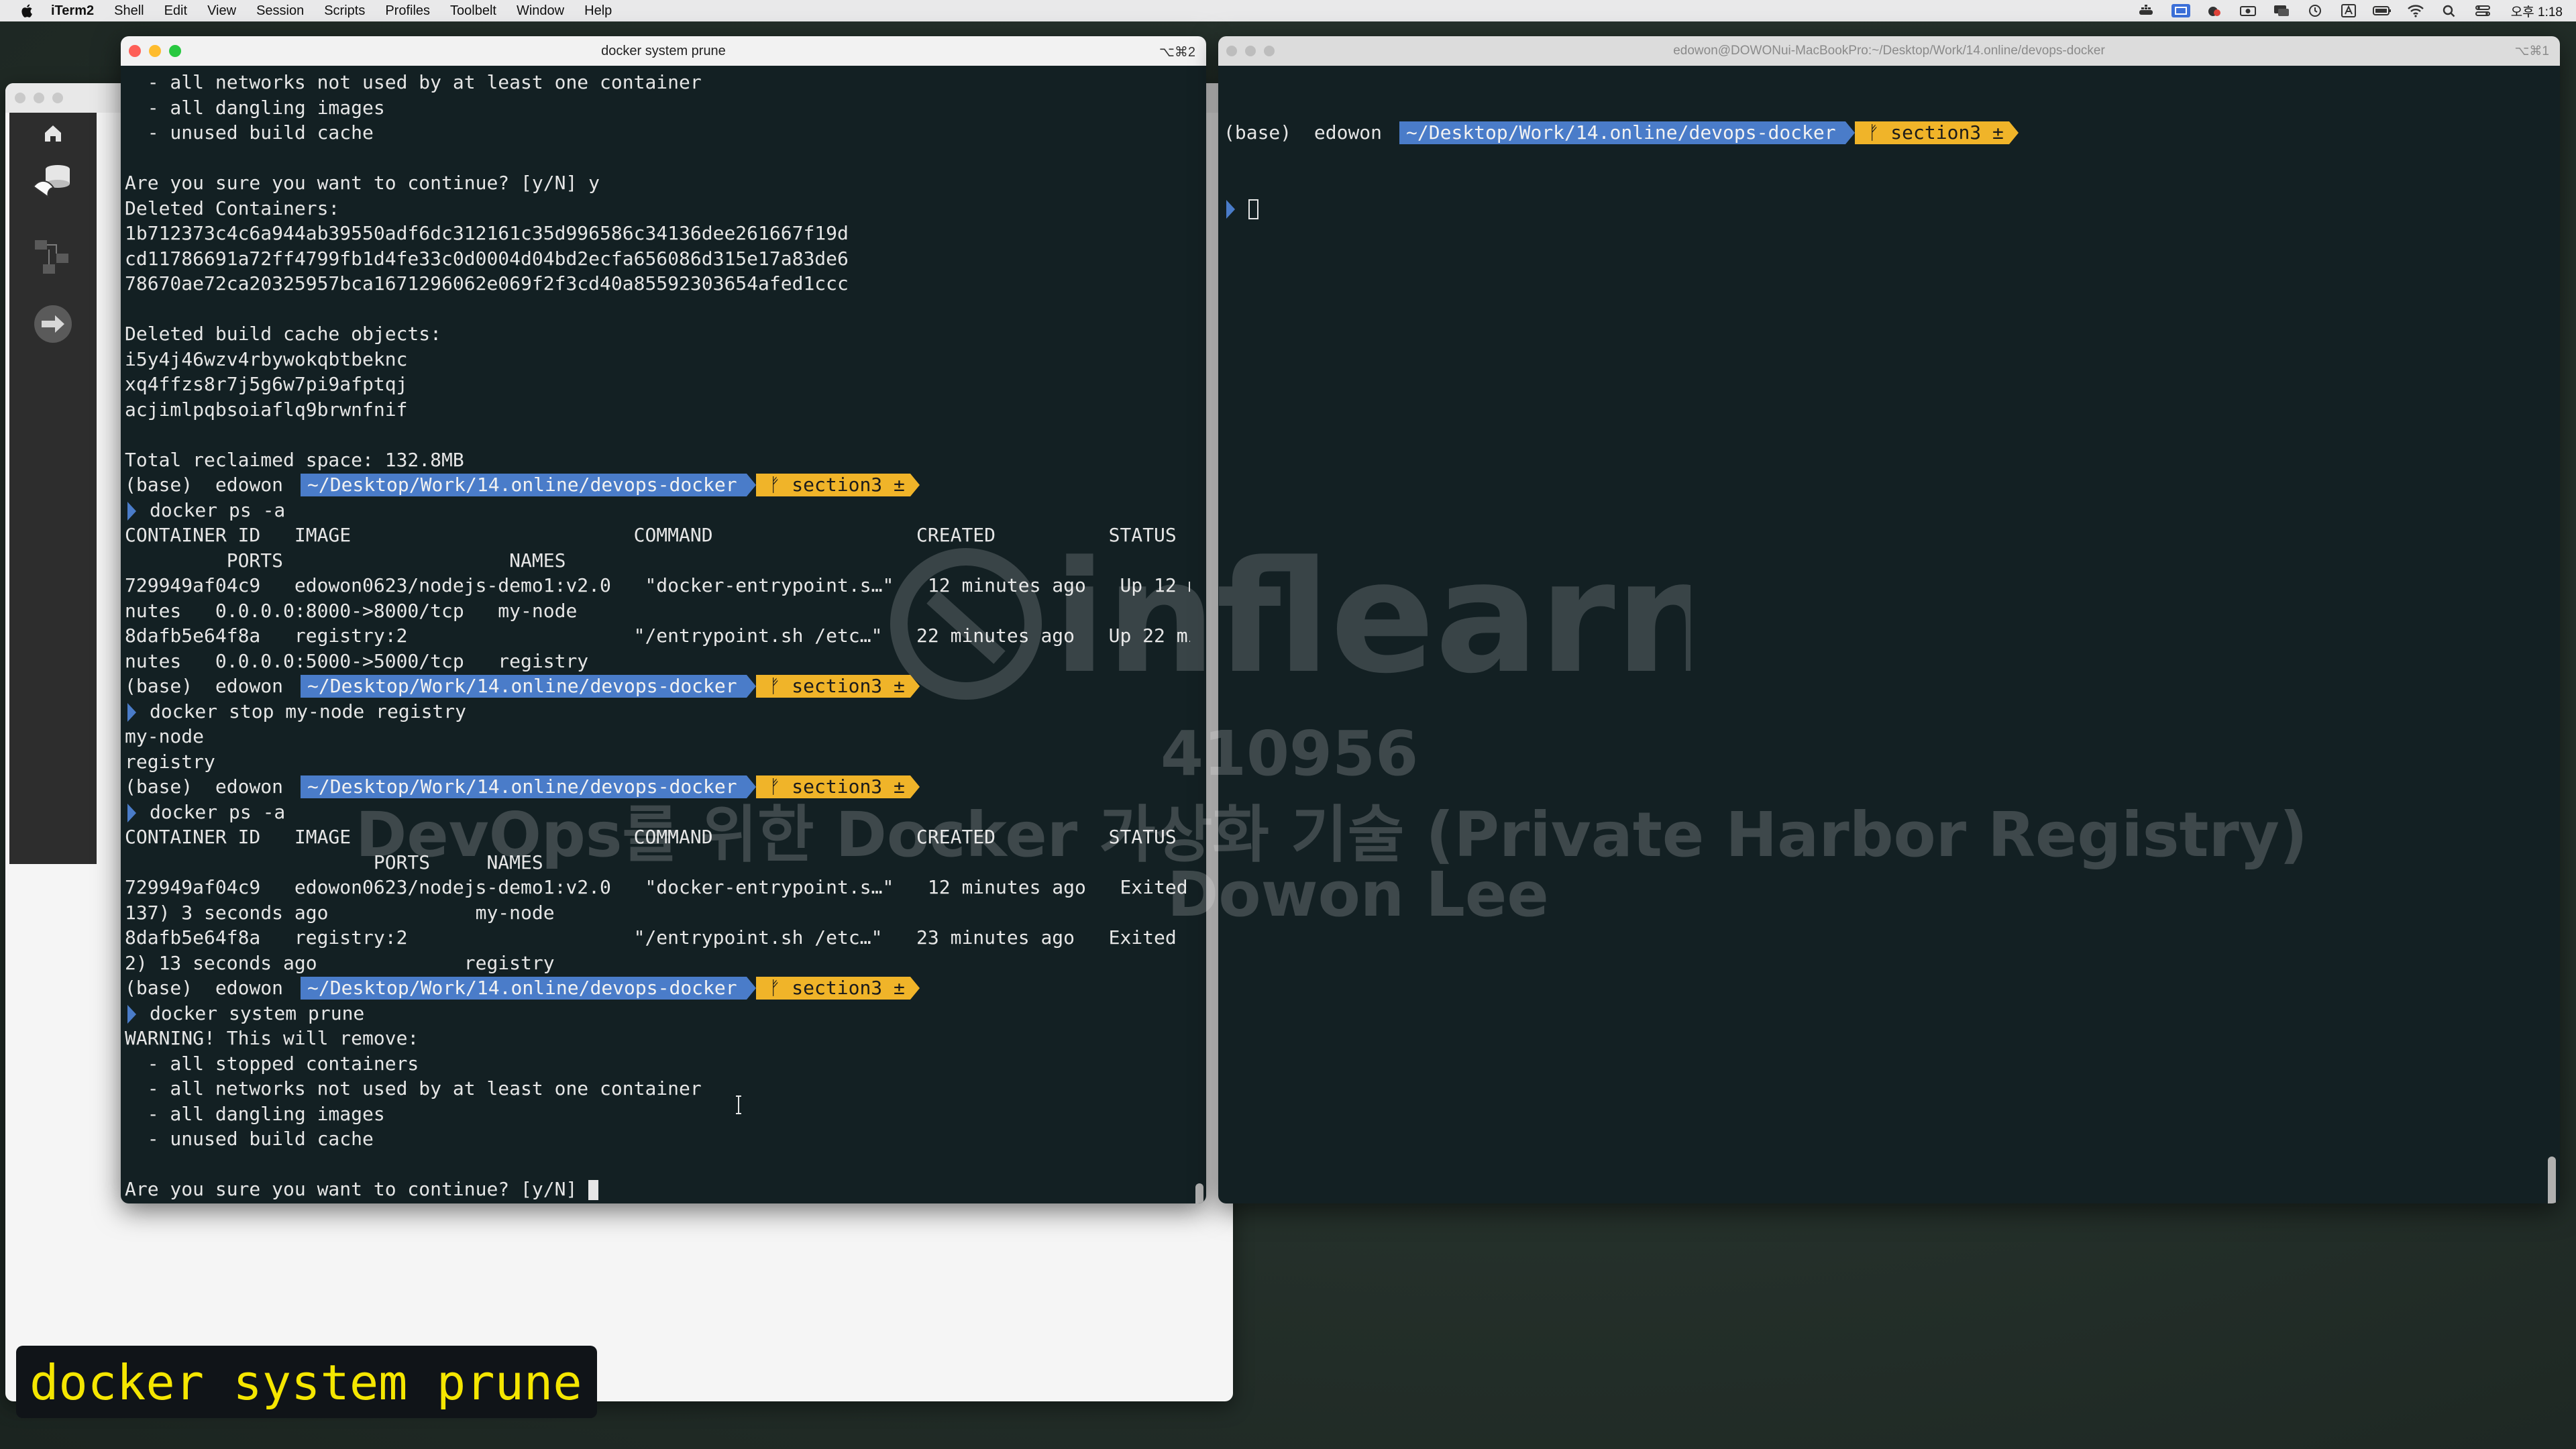 Image resolution: width=2576 pixels, height=1449 pixels. Describe the element at coordinates (53, 183) in the screenshot. I see `database-dolphin-icon` at that location.